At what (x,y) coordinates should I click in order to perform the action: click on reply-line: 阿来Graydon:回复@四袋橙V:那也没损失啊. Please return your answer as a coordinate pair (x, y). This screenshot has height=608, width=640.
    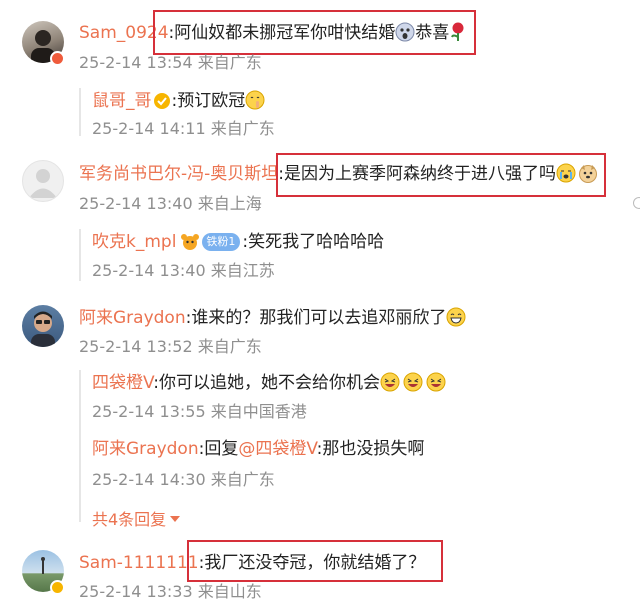
    Looking at the image, I should click on (258, 449).